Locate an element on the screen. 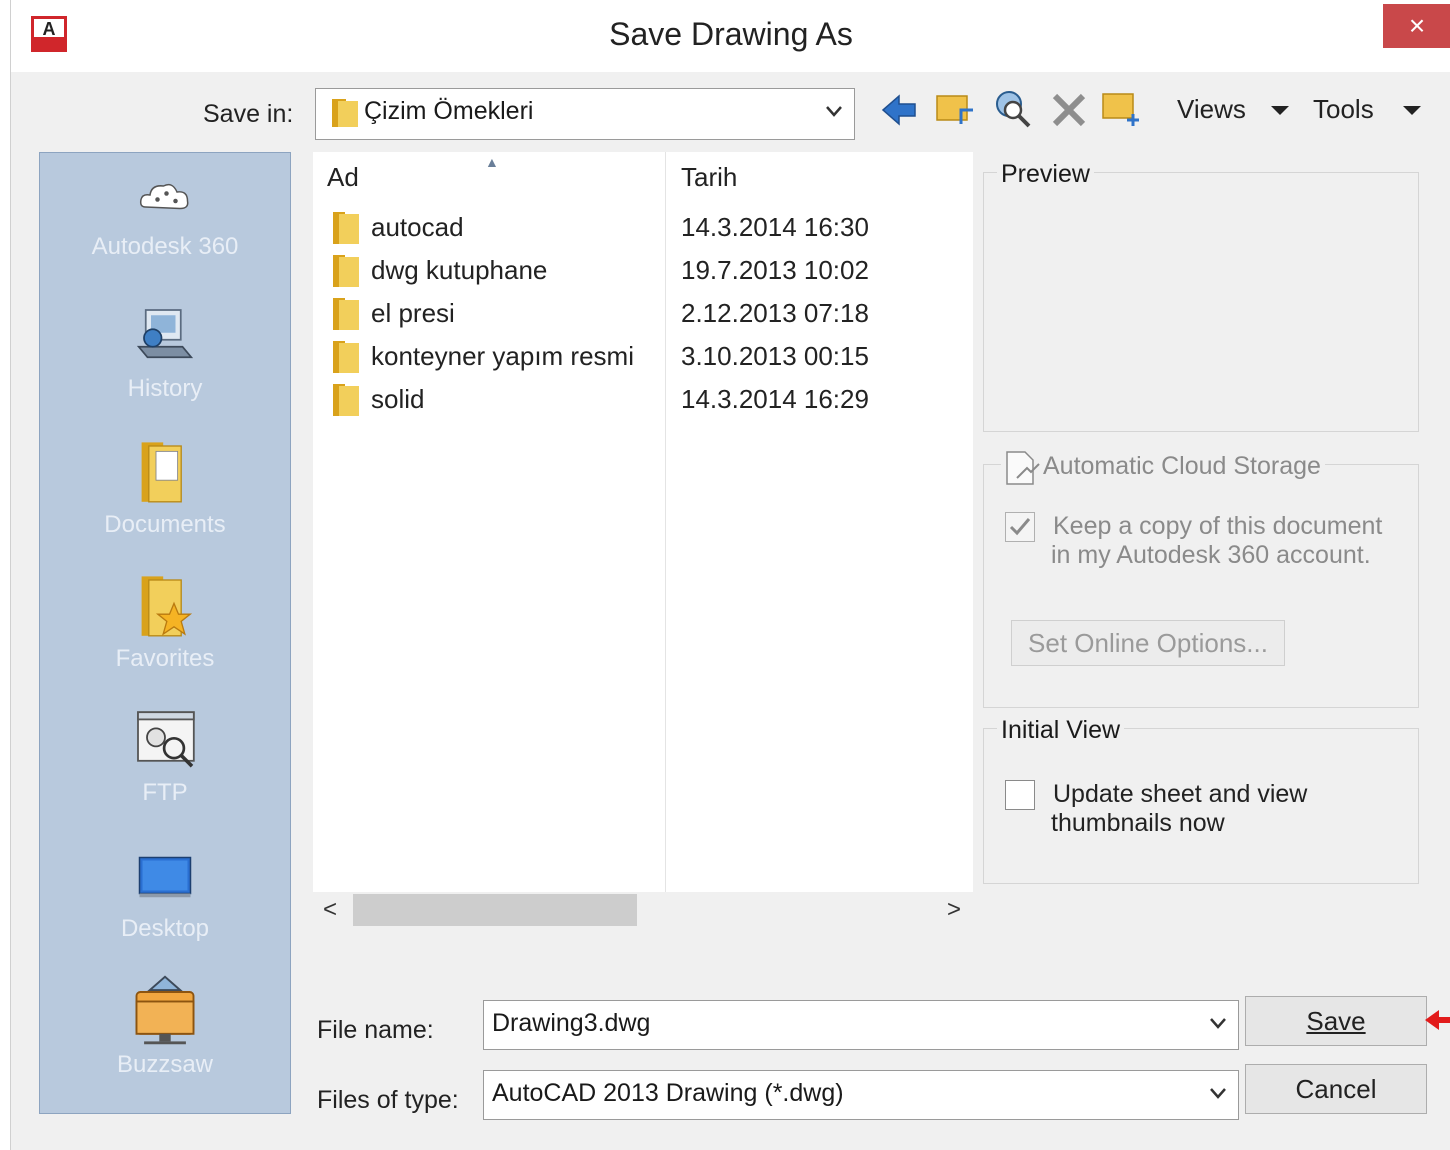 Image resolution: width=1450 pixels, height=1150 pixels. update-thumbnails-label-line2: thumbnails now is located at coordinates (1138, 823).